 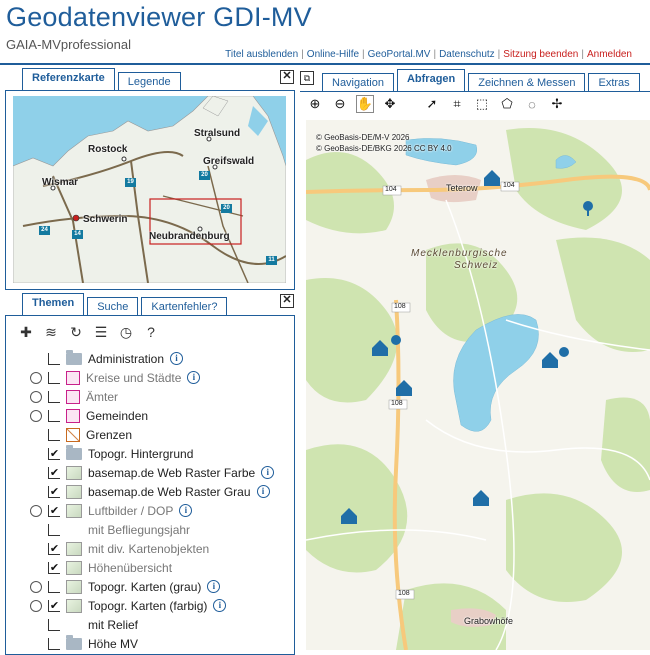 I want to click on city-label: Neubrandenburg, so click(x=189, y=236).